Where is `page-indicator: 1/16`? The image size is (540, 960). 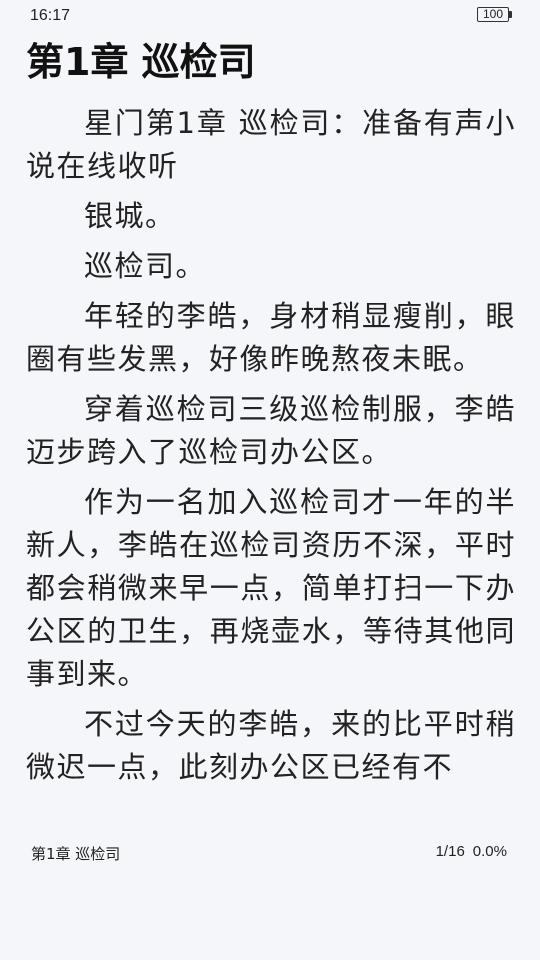 page-indicator: 1/16 is located at coordinates (450, 851).